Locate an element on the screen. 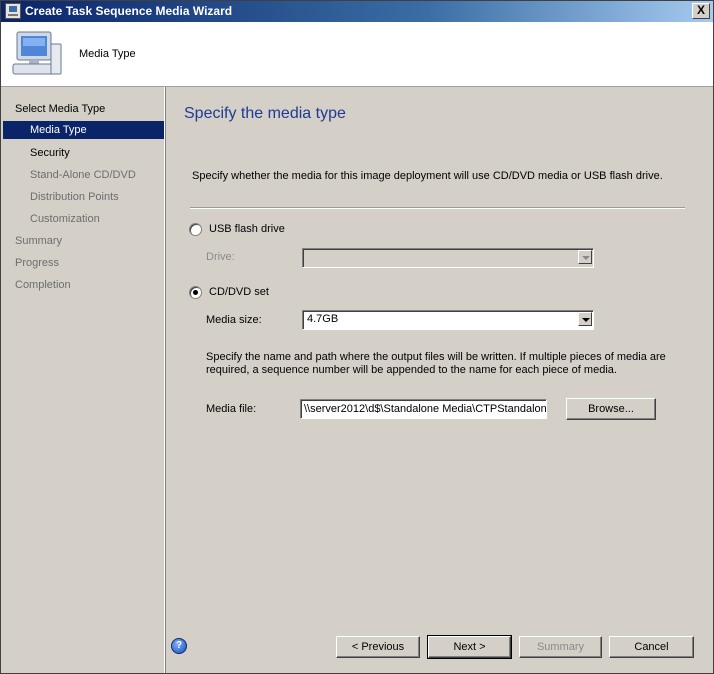  window-title: Create Task Sequence Media Wizard is located at coordinates (129, 11).